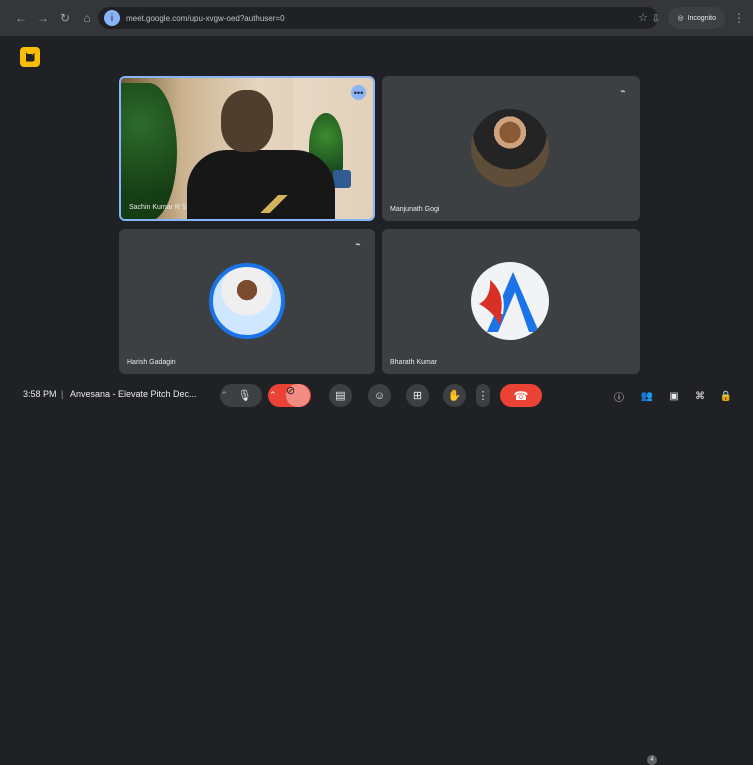 The height and width of the screenshot is (765, 753). I want to click on back-icon: ←, so click(21, 18).